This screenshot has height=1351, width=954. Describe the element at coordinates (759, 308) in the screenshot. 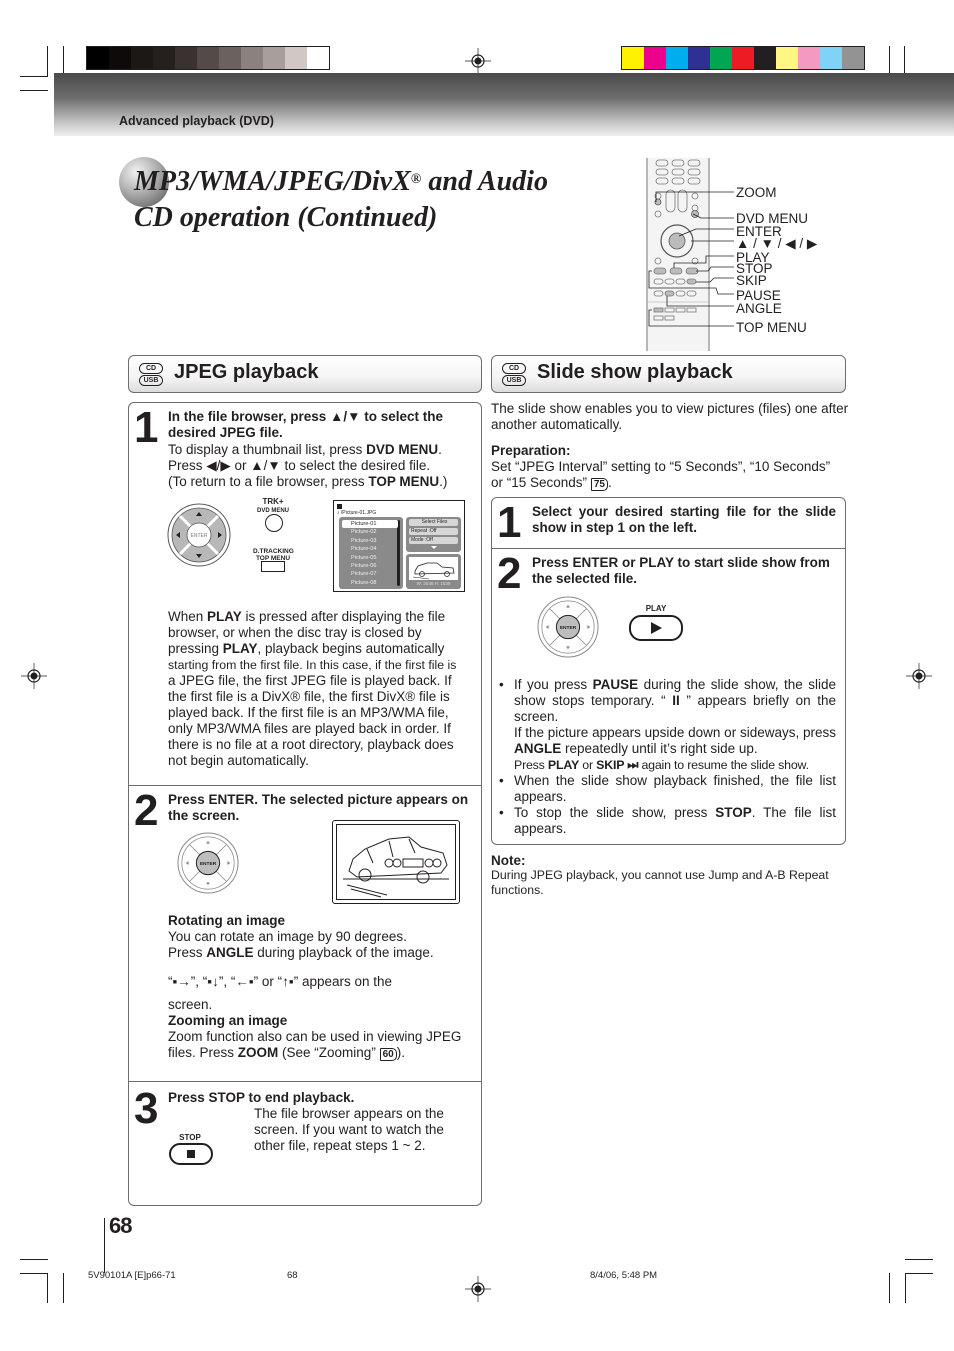

I see `remote-label-angle: ANGLE` at that location.